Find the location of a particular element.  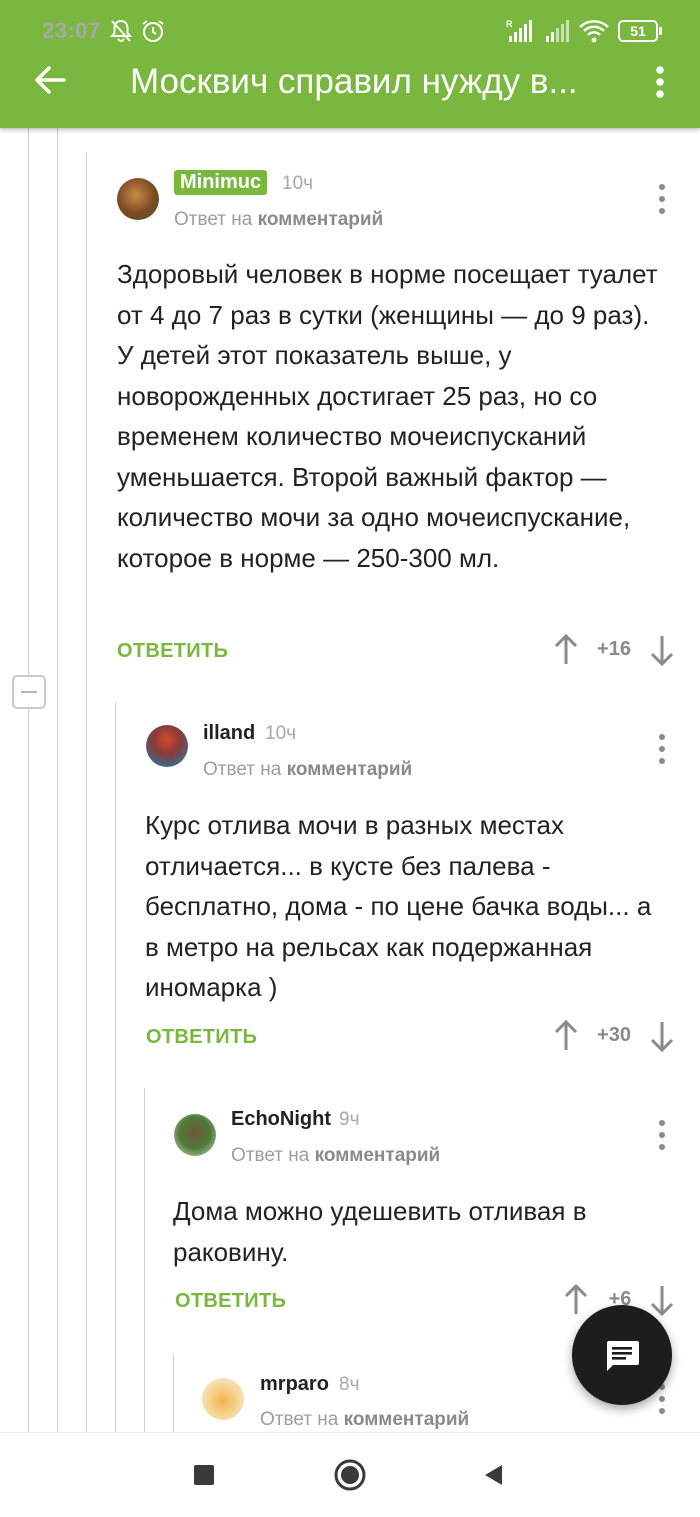

back-button is located at coordinates (50, 80).